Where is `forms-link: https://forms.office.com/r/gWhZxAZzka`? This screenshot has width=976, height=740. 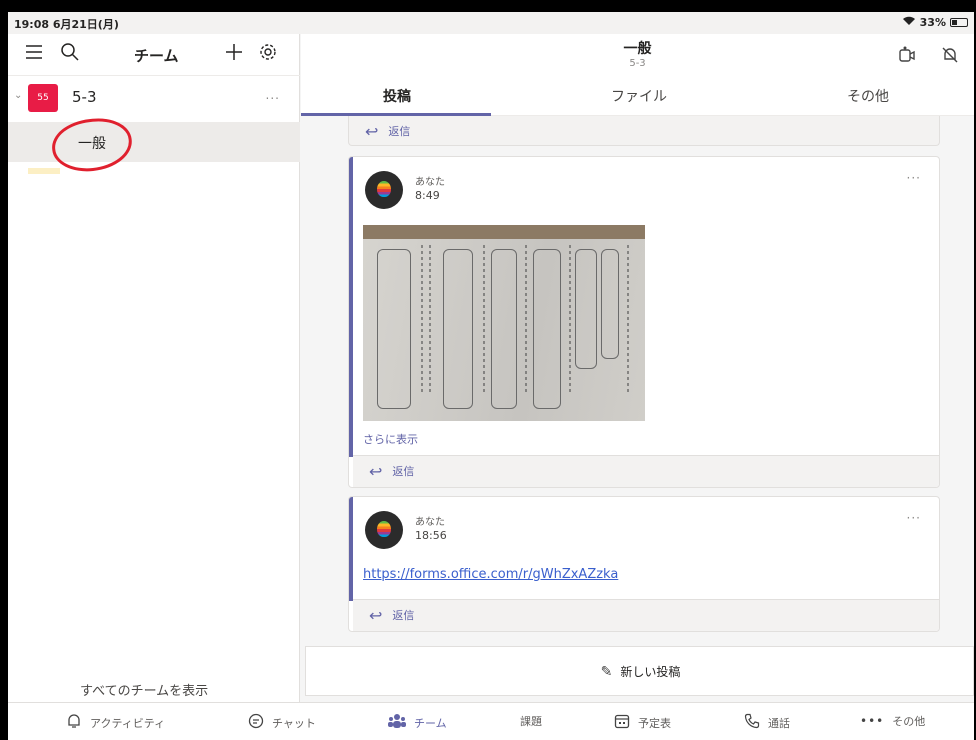
forms-link: https://forms.office.com/r/gWhZxAZzka is located at coordinates (490, 574).